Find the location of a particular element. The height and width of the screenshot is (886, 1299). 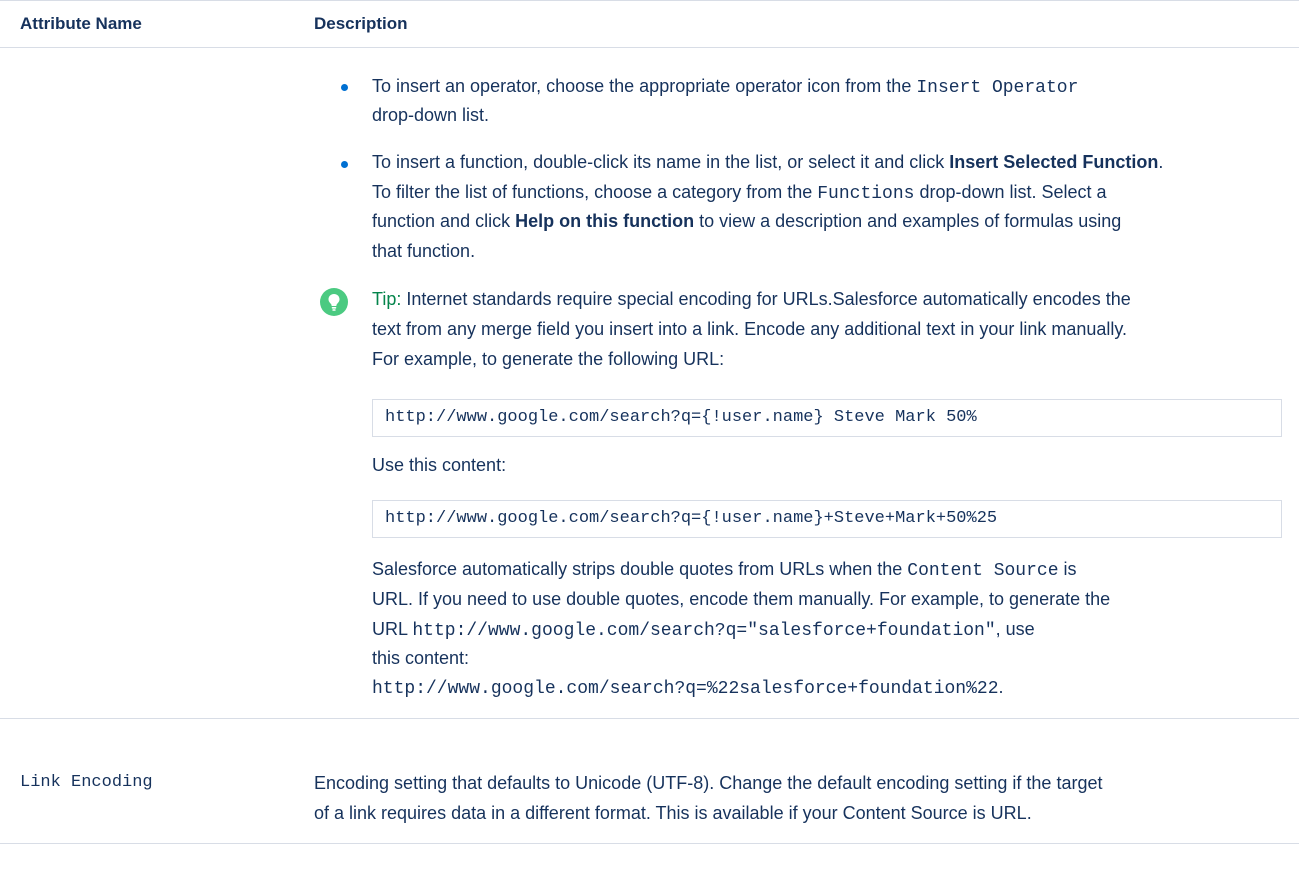

bullet-text: drop-down list. Select a is located at coordinates (1013, 192).